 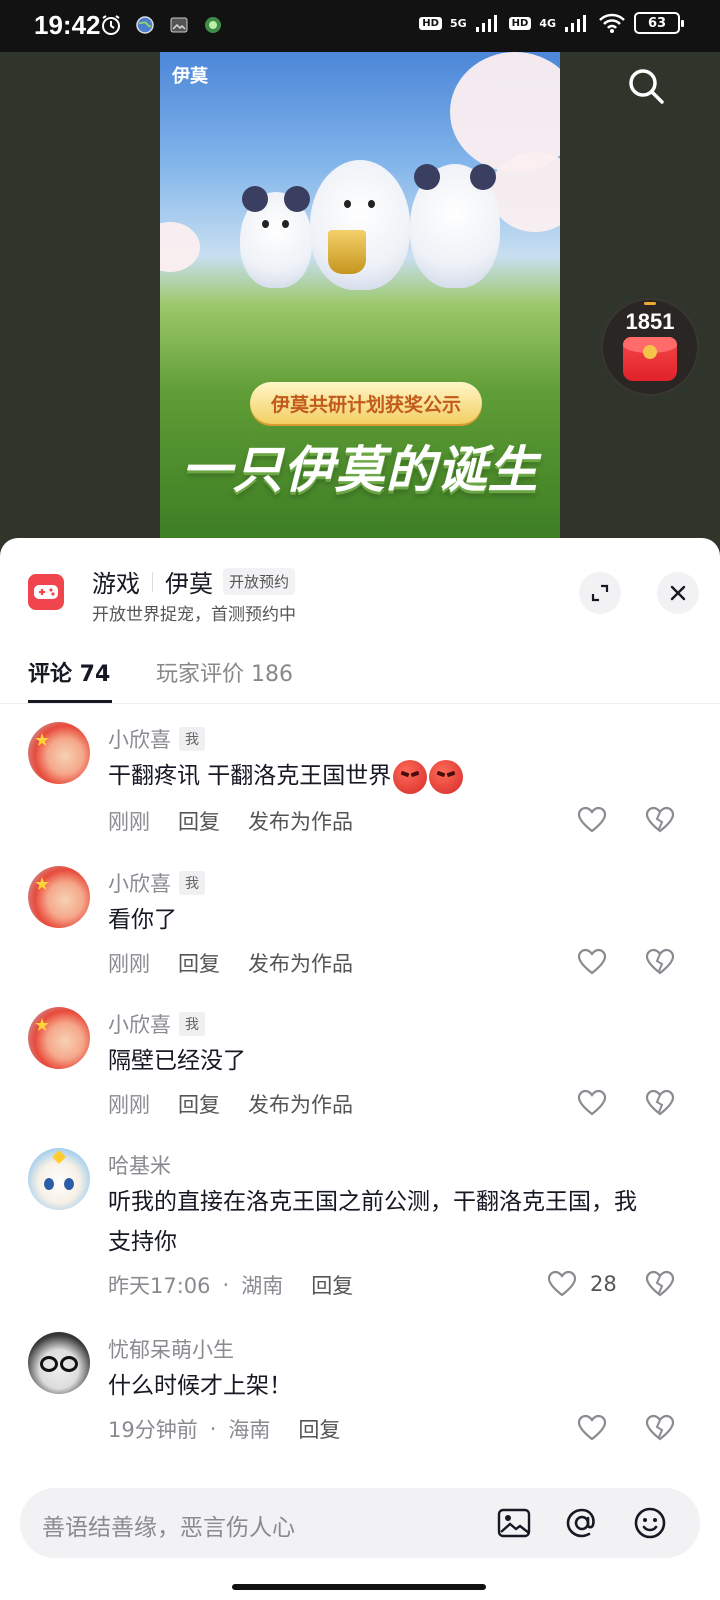 What do you see at coordinates (162, 25) in the screenshot?
I see `status-left-icons` at bounding box center [162, 25].